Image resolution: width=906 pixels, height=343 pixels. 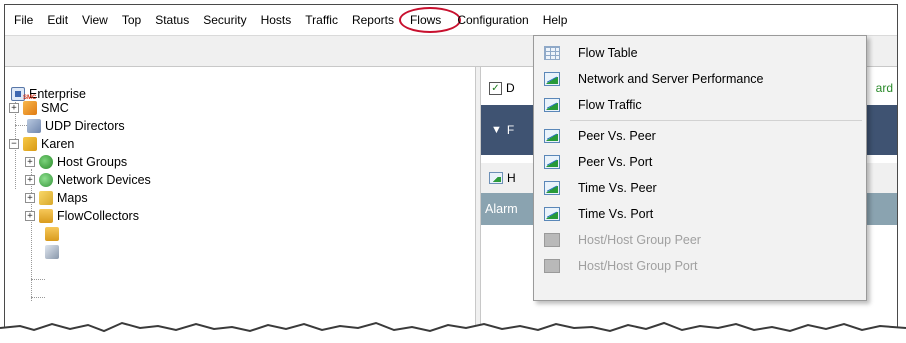 I want to click on folder-icon, so click(x=52, y=234).